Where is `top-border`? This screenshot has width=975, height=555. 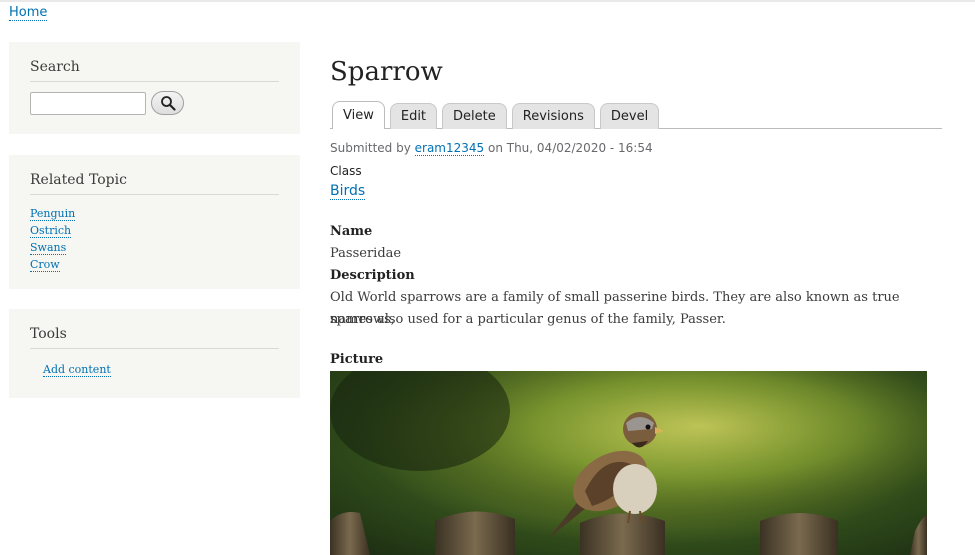 top-border is located at coordinates (487, 1).